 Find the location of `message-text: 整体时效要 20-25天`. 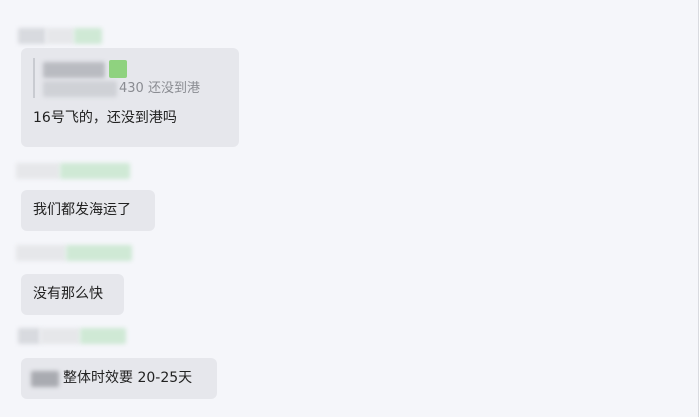

message-text: 整体时效要 20-25天 is located at coordinates (128, 378).